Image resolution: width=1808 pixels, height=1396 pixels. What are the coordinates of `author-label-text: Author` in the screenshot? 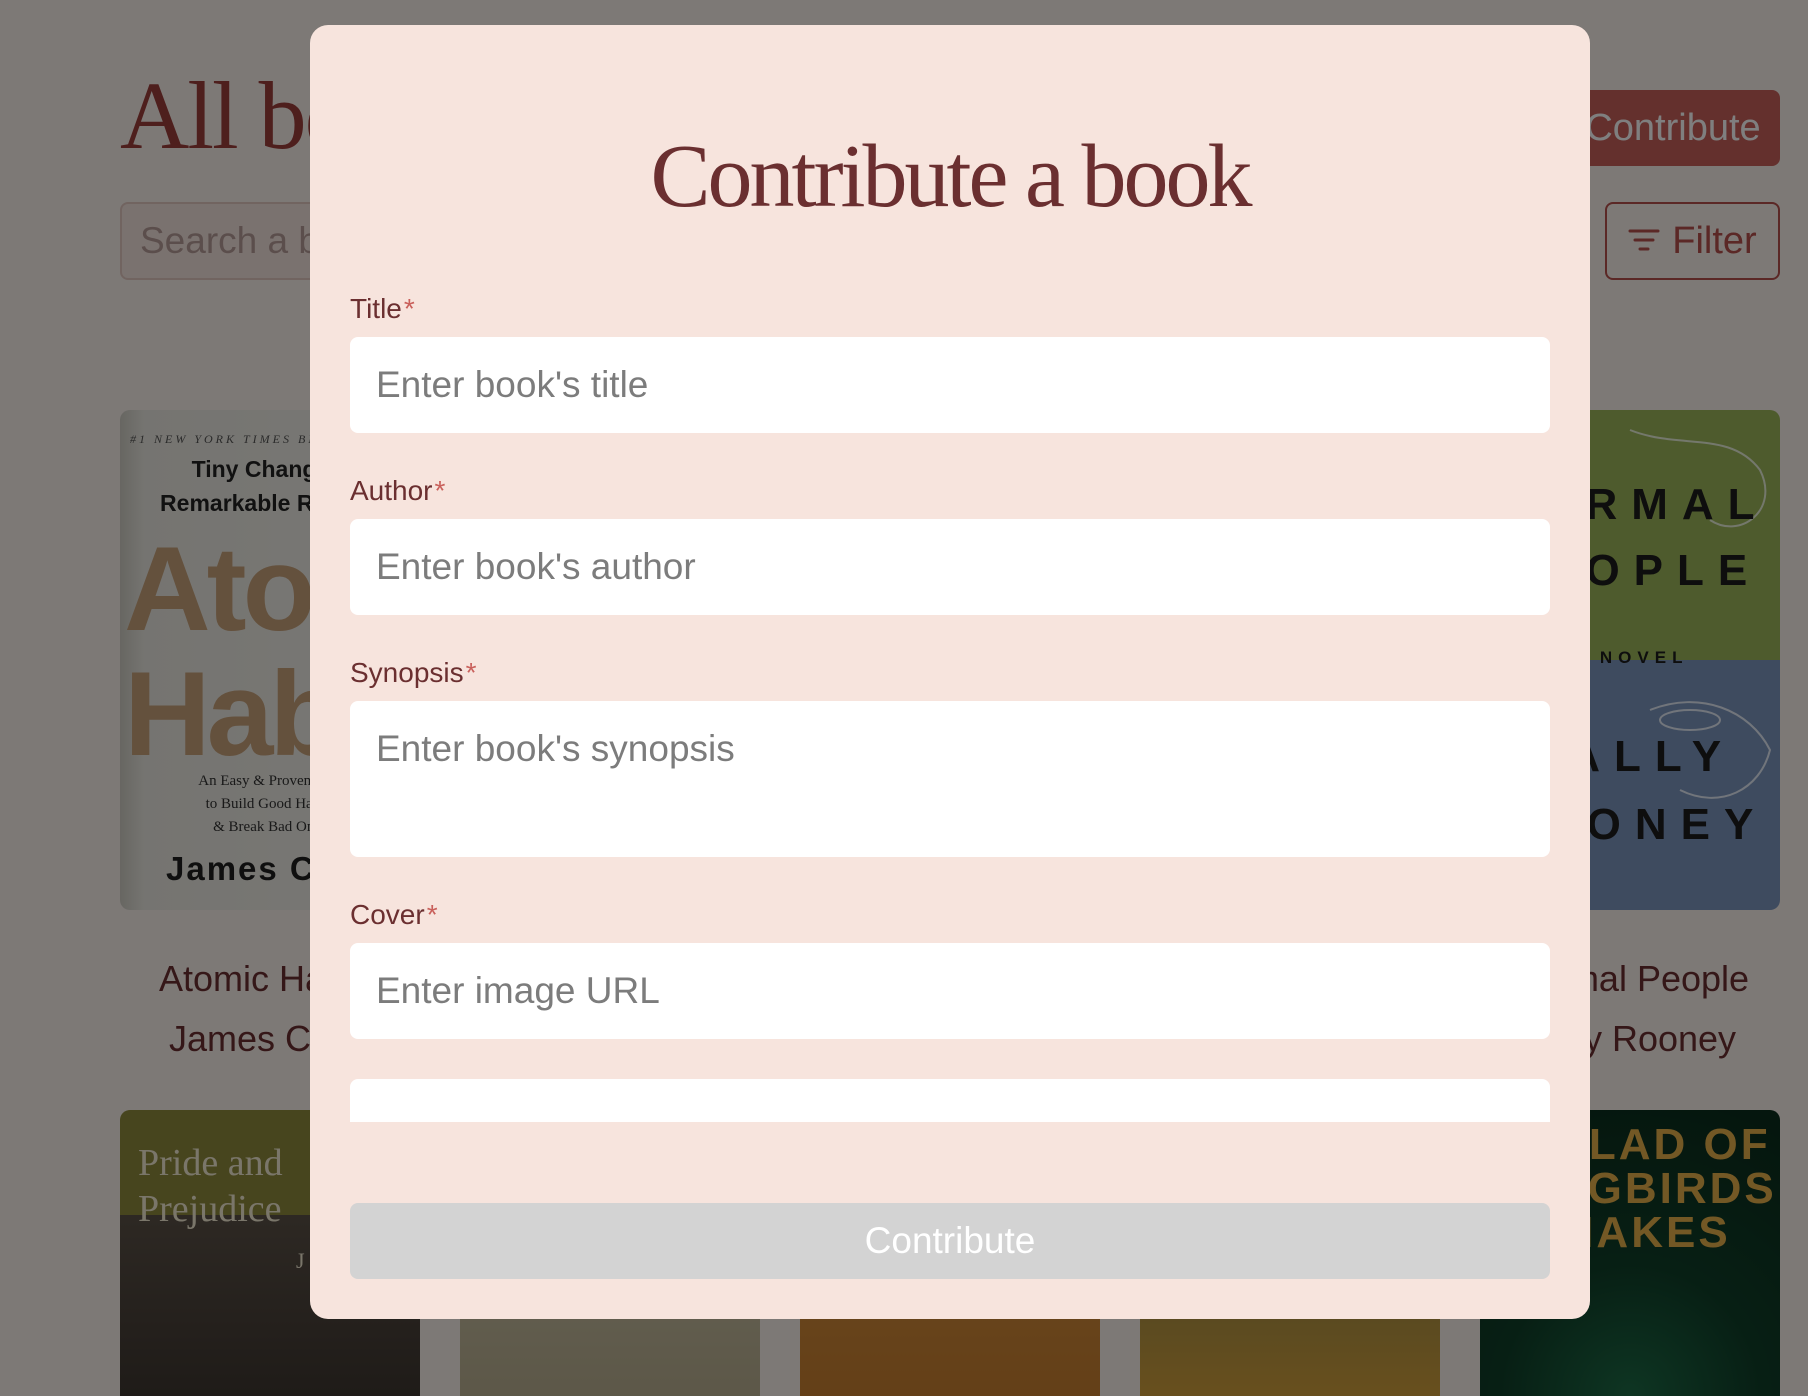 It's located at (391, 490).